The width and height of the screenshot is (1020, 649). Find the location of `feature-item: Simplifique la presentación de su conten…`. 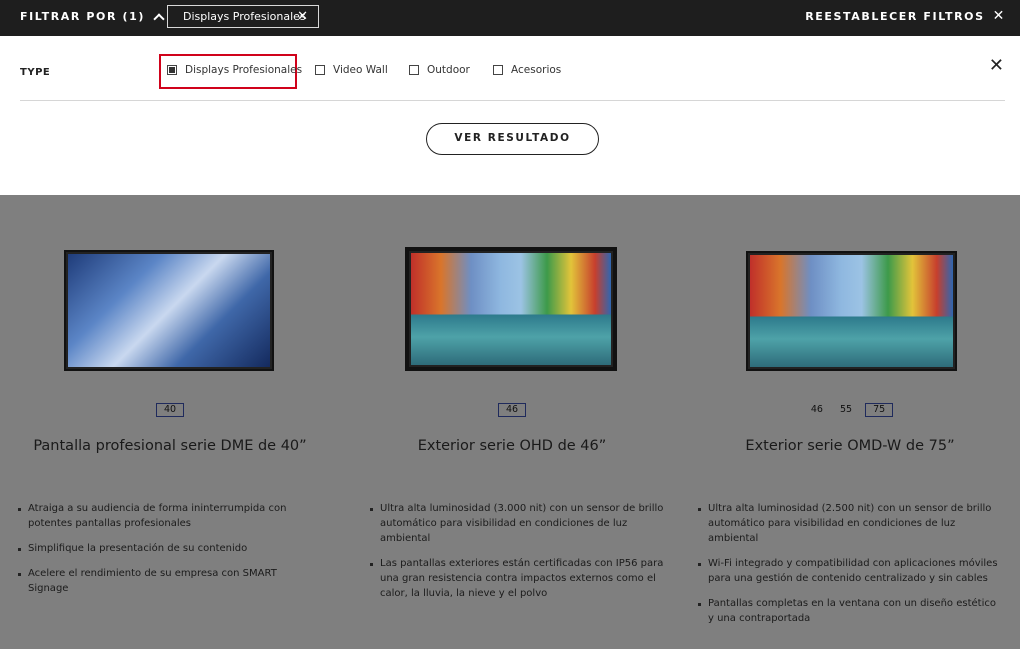

feature-item: Simplifique la presentación de su conten… is located at coordinates (168, 548).